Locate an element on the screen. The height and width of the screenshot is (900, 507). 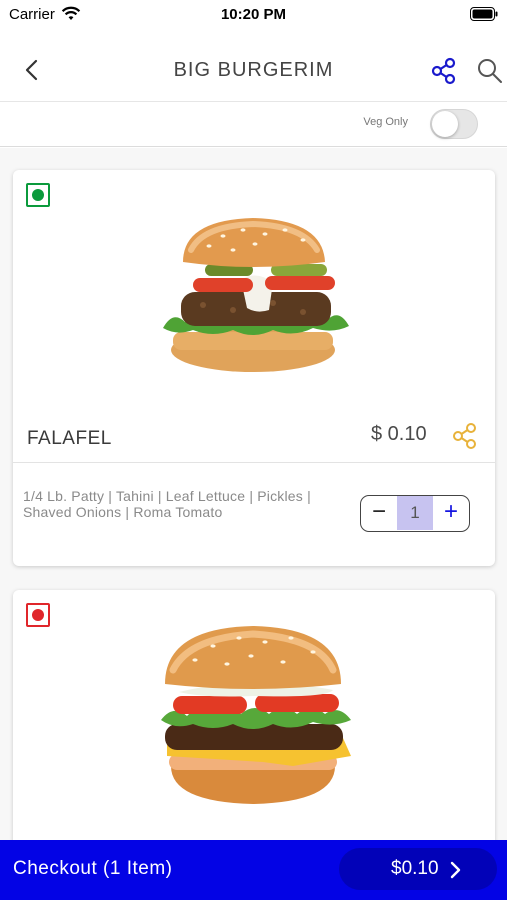
search-icon is located at coordinates (490, 71).